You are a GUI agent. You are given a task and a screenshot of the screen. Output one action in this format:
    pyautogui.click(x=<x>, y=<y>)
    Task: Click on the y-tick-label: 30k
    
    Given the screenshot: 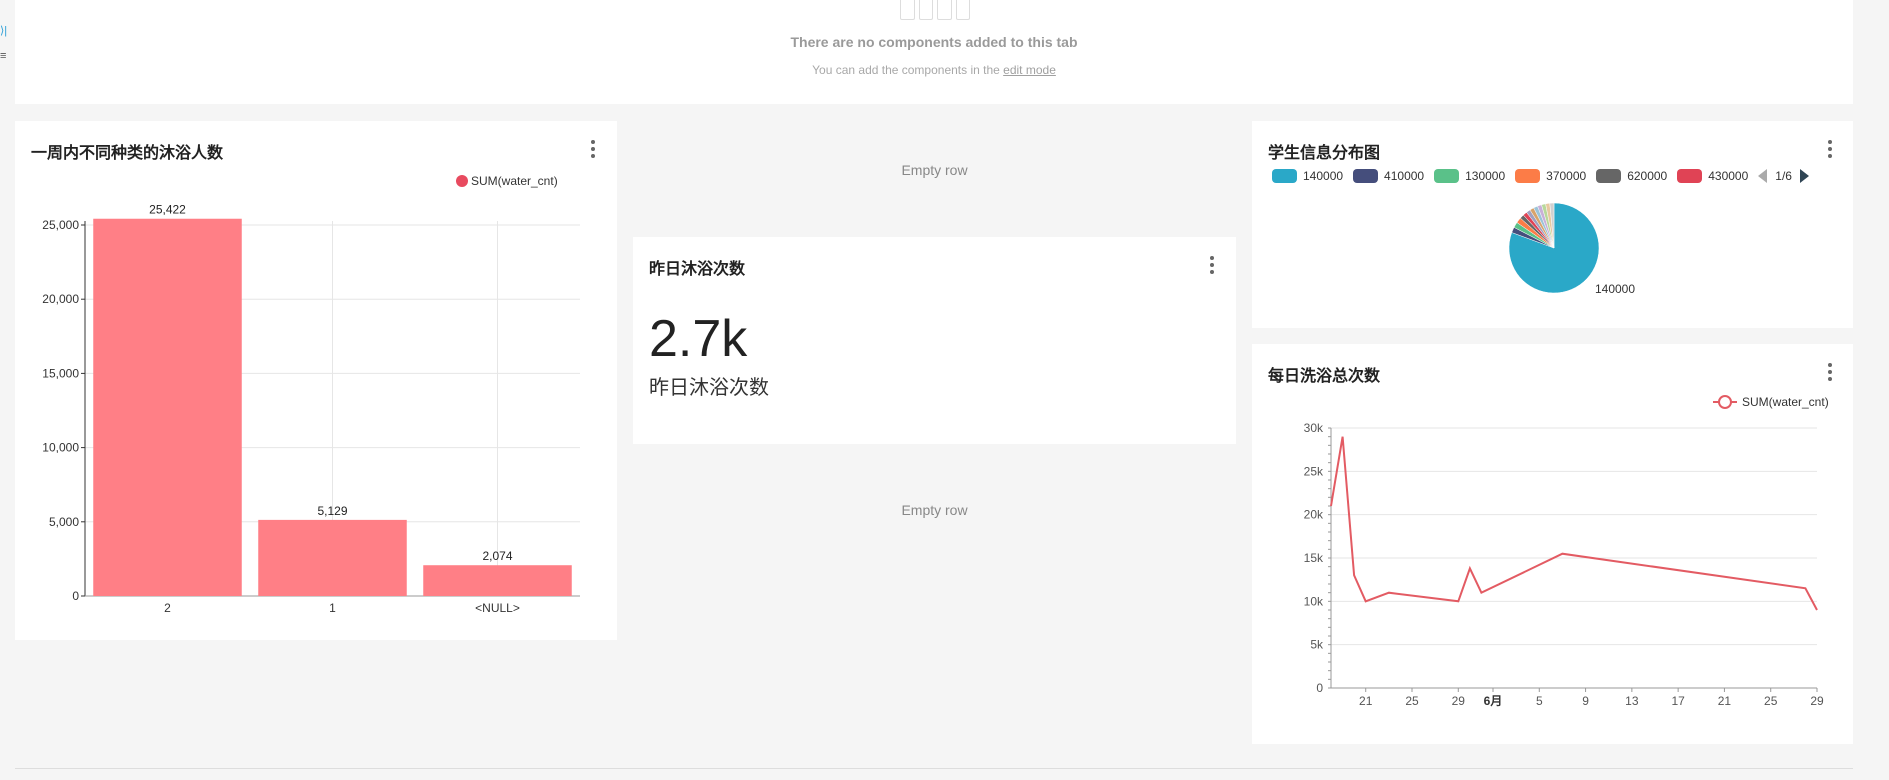 What is the action you would take?
    pyautogui.click(x=1314, y=428)
    